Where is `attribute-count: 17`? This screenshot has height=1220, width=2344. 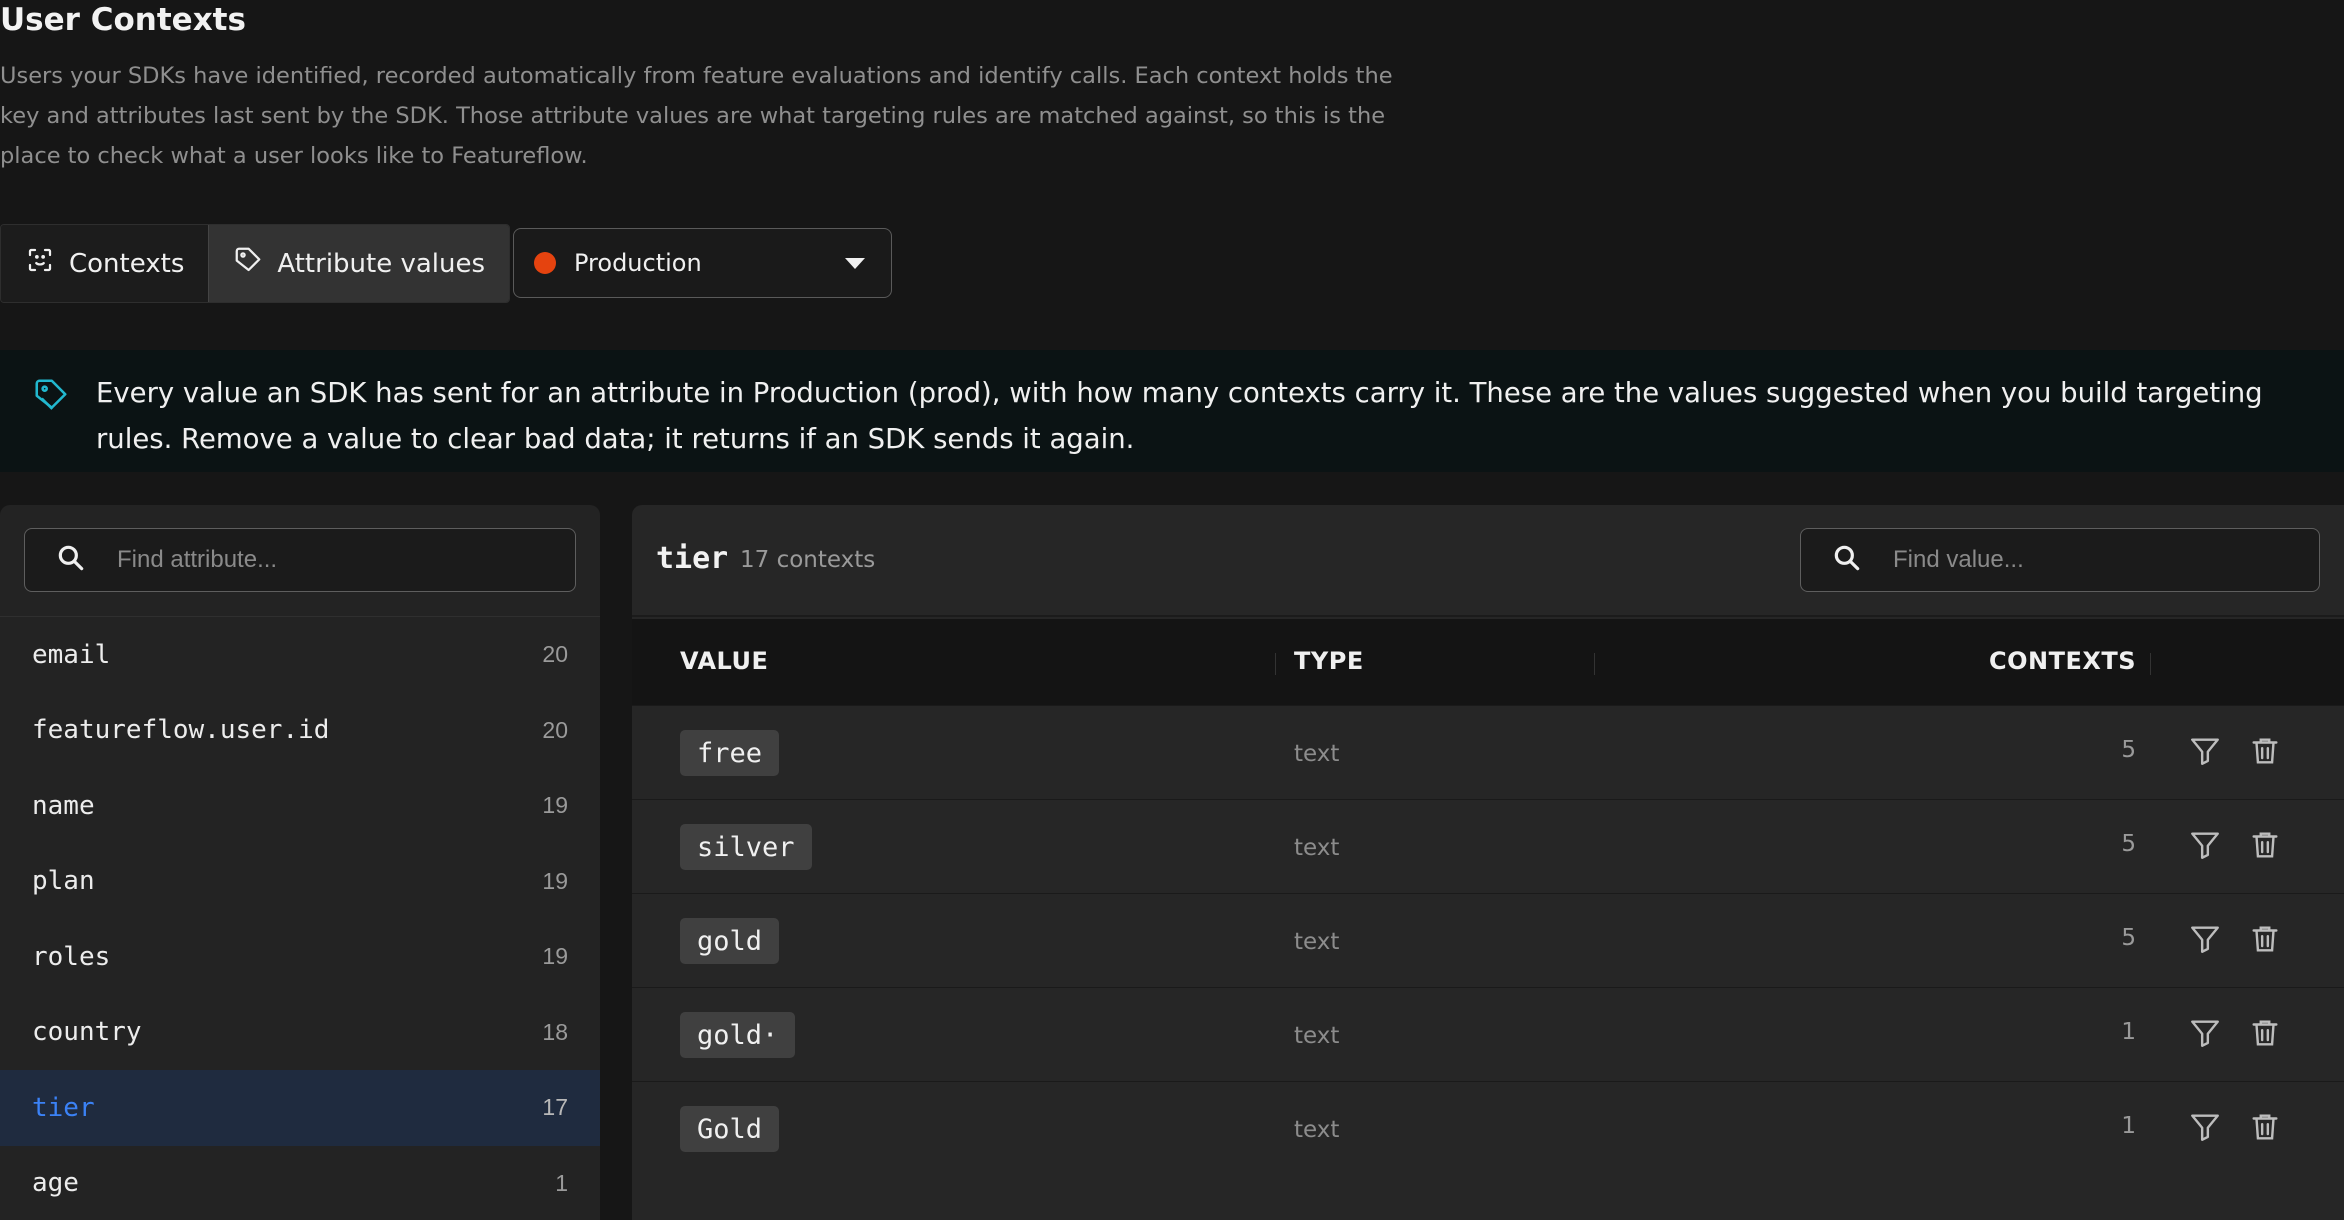 attribute-count: 17 is located at coordinates (555, 1107).